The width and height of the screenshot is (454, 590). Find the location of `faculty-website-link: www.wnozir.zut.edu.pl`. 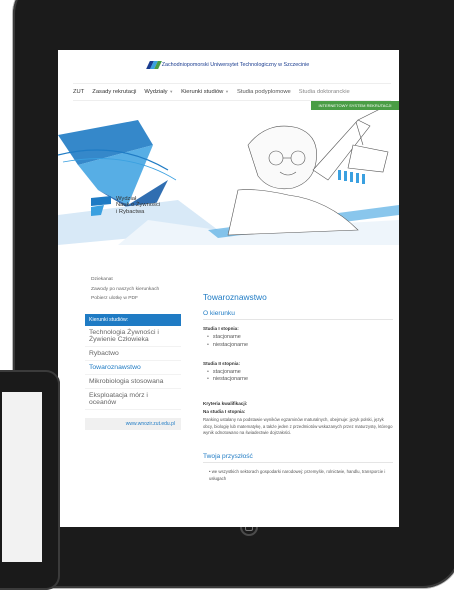

faculty-website-link: www.wnozir.zut.edu.pl is located at coordinates (133, 424).